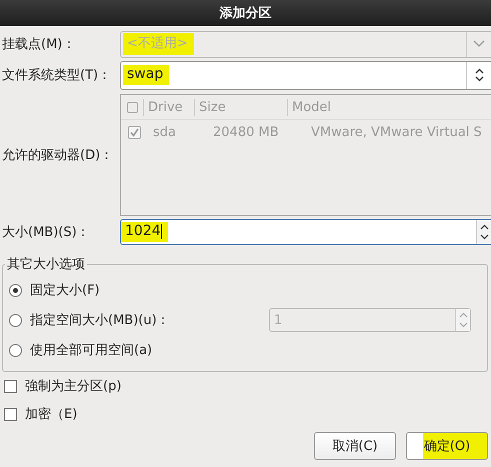  I want to click on group-title: 其它大小选项, so click(46, 264).